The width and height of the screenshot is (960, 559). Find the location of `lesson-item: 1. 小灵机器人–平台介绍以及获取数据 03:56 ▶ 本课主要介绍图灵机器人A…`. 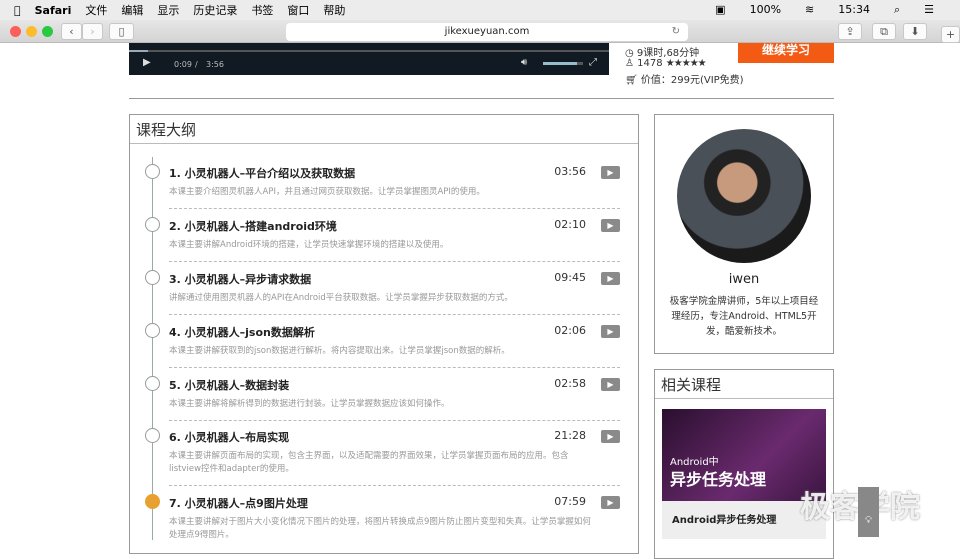

lesson-item: 1. 小灵机器人–平台介绍以及获取数据 03:56 ▶ 本课主要介绍图灵机器人A… is located at coordinates (382, 189).